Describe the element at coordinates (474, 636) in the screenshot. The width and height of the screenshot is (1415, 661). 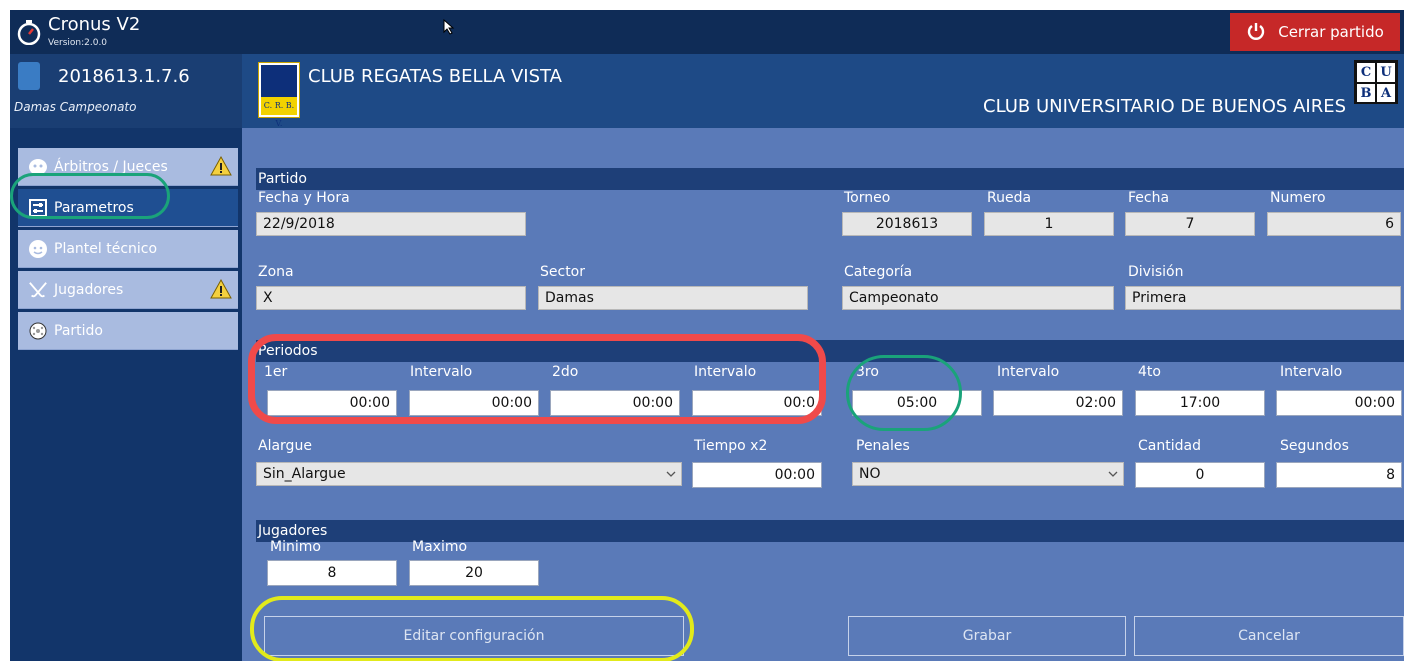
I see `edit-config-button: Editar configuración` at that location.